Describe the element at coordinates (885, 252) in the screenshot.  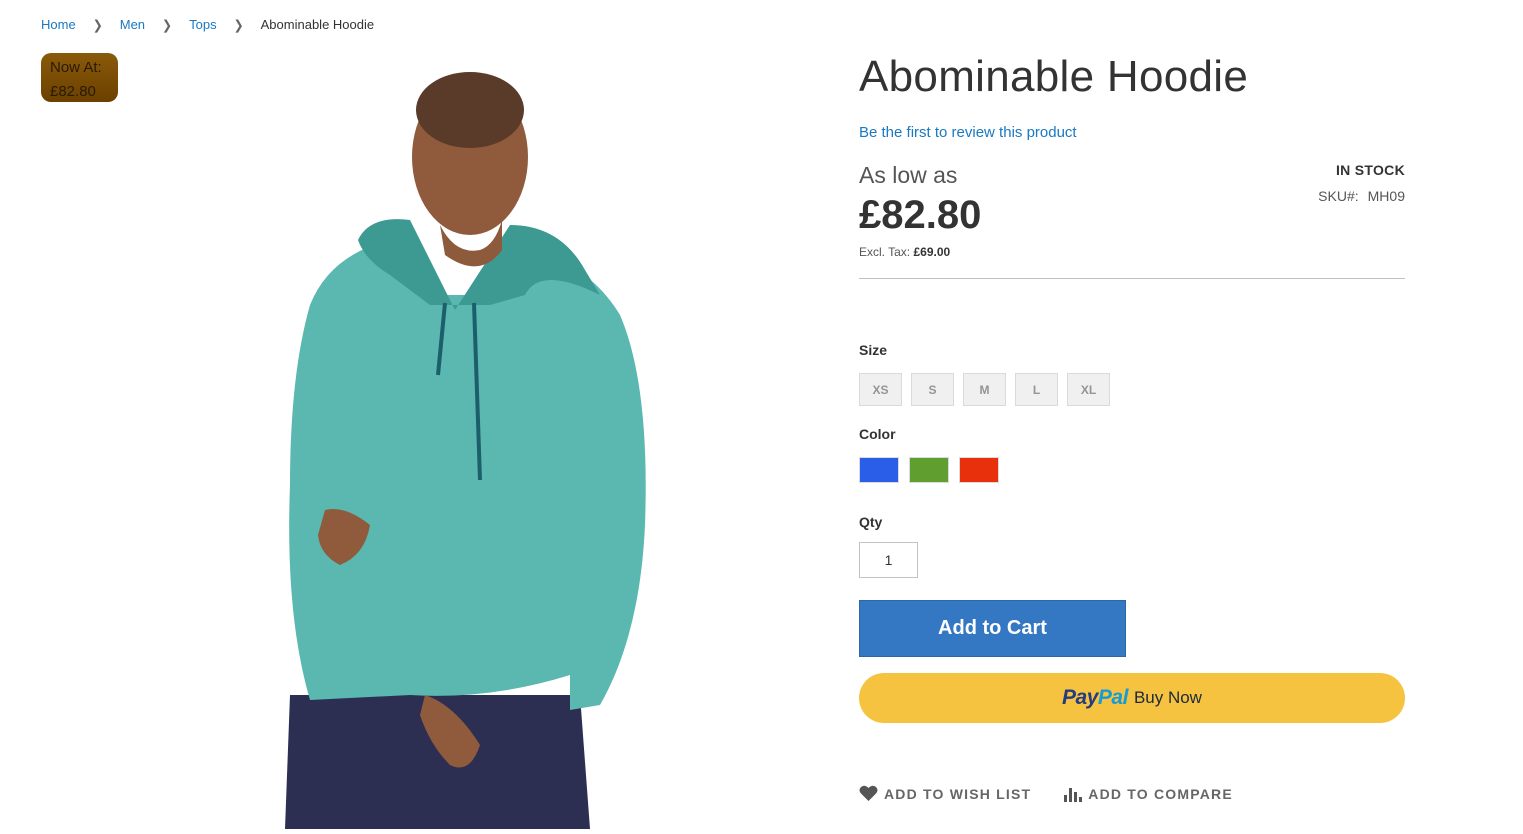
I see `excl-tax-label: Excl. Tax:` at that location.